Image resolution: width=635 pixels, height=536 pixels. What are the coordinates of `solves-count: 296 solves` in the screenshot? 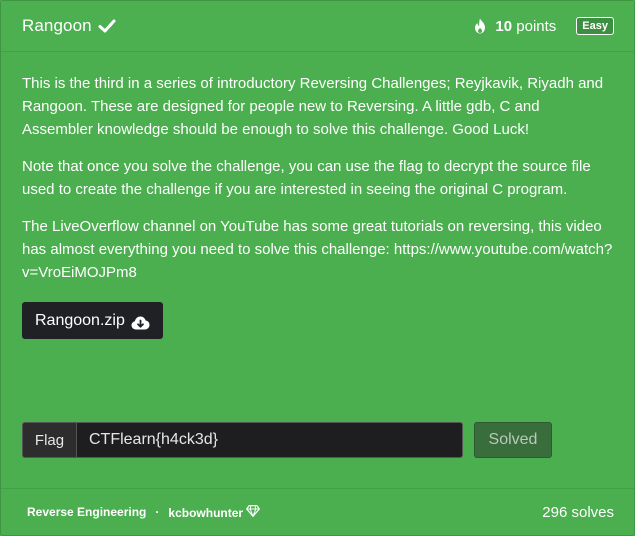 It's located at (578, 512).